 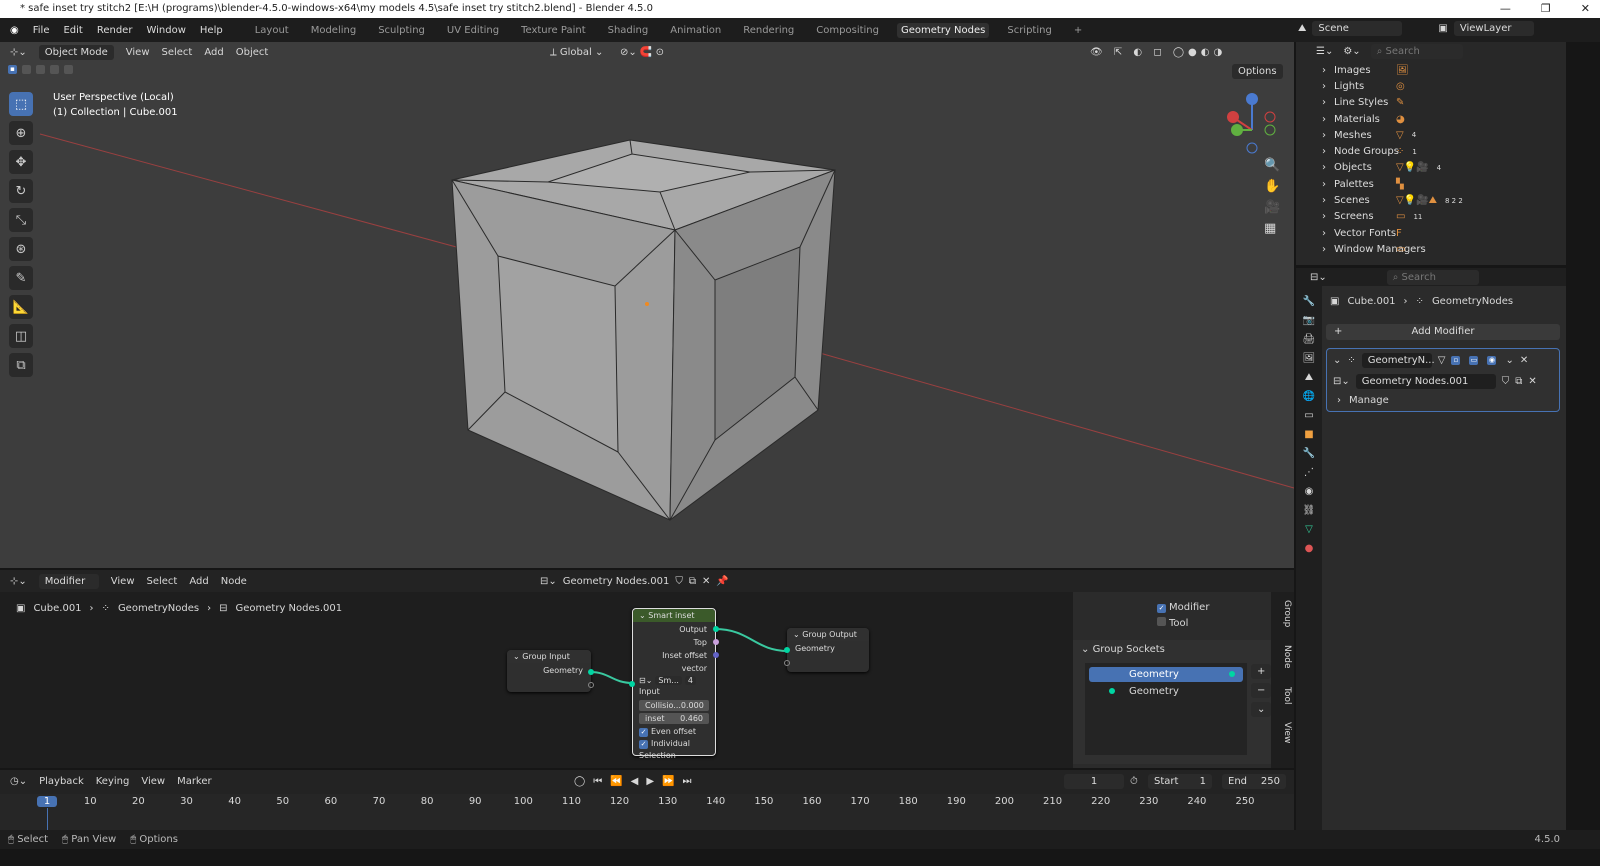 What do you see at coordinates (194, 781) in the screenshot?
I see `timeline-menu-marker: Marker` at bounding box center [194, 781].